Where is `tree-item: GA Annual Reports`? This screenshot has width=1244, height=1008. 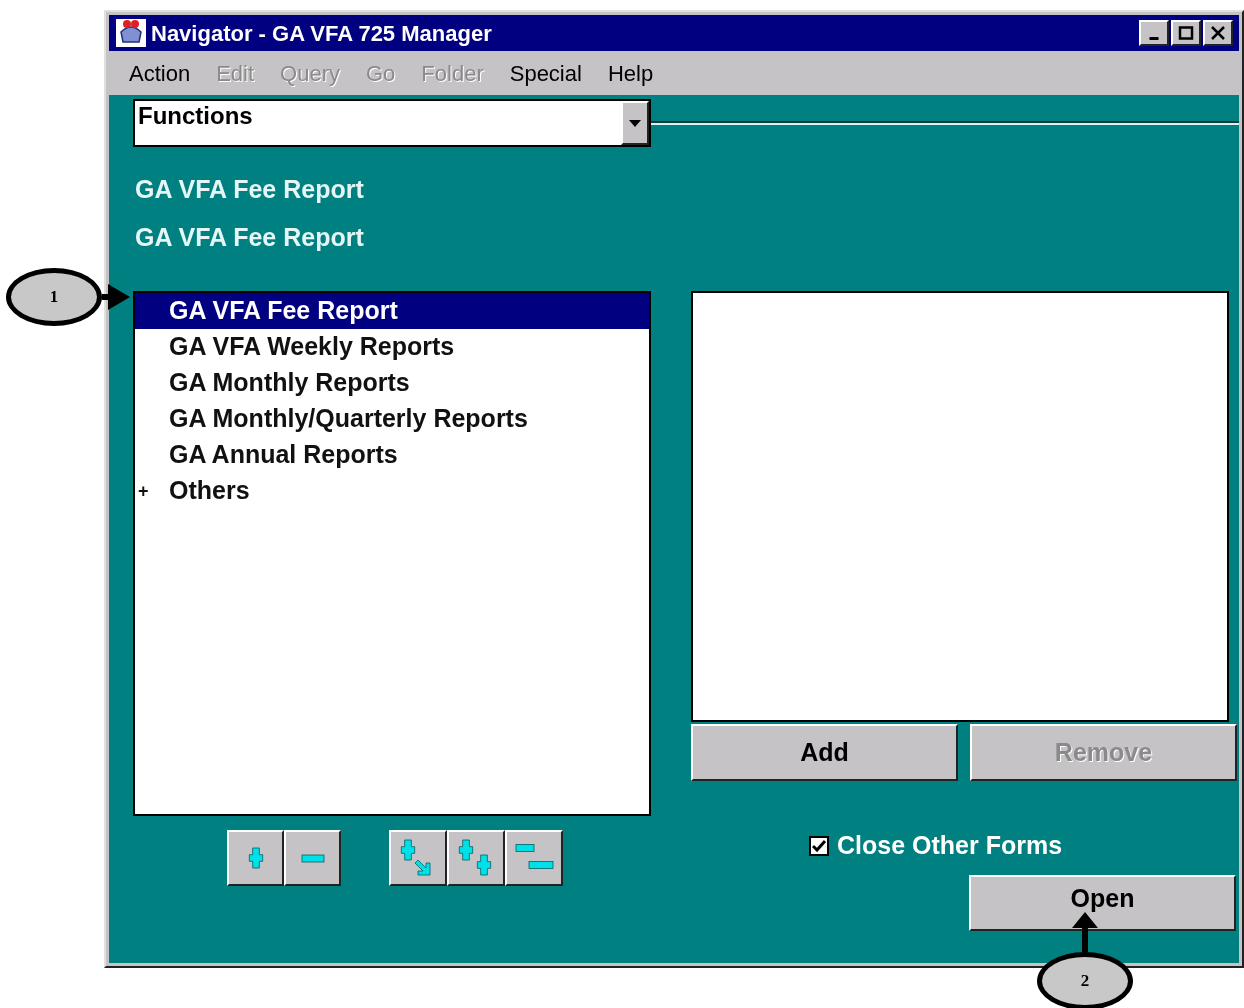 tree-item: GA Annual Reports is located at coordinates (392, 455).